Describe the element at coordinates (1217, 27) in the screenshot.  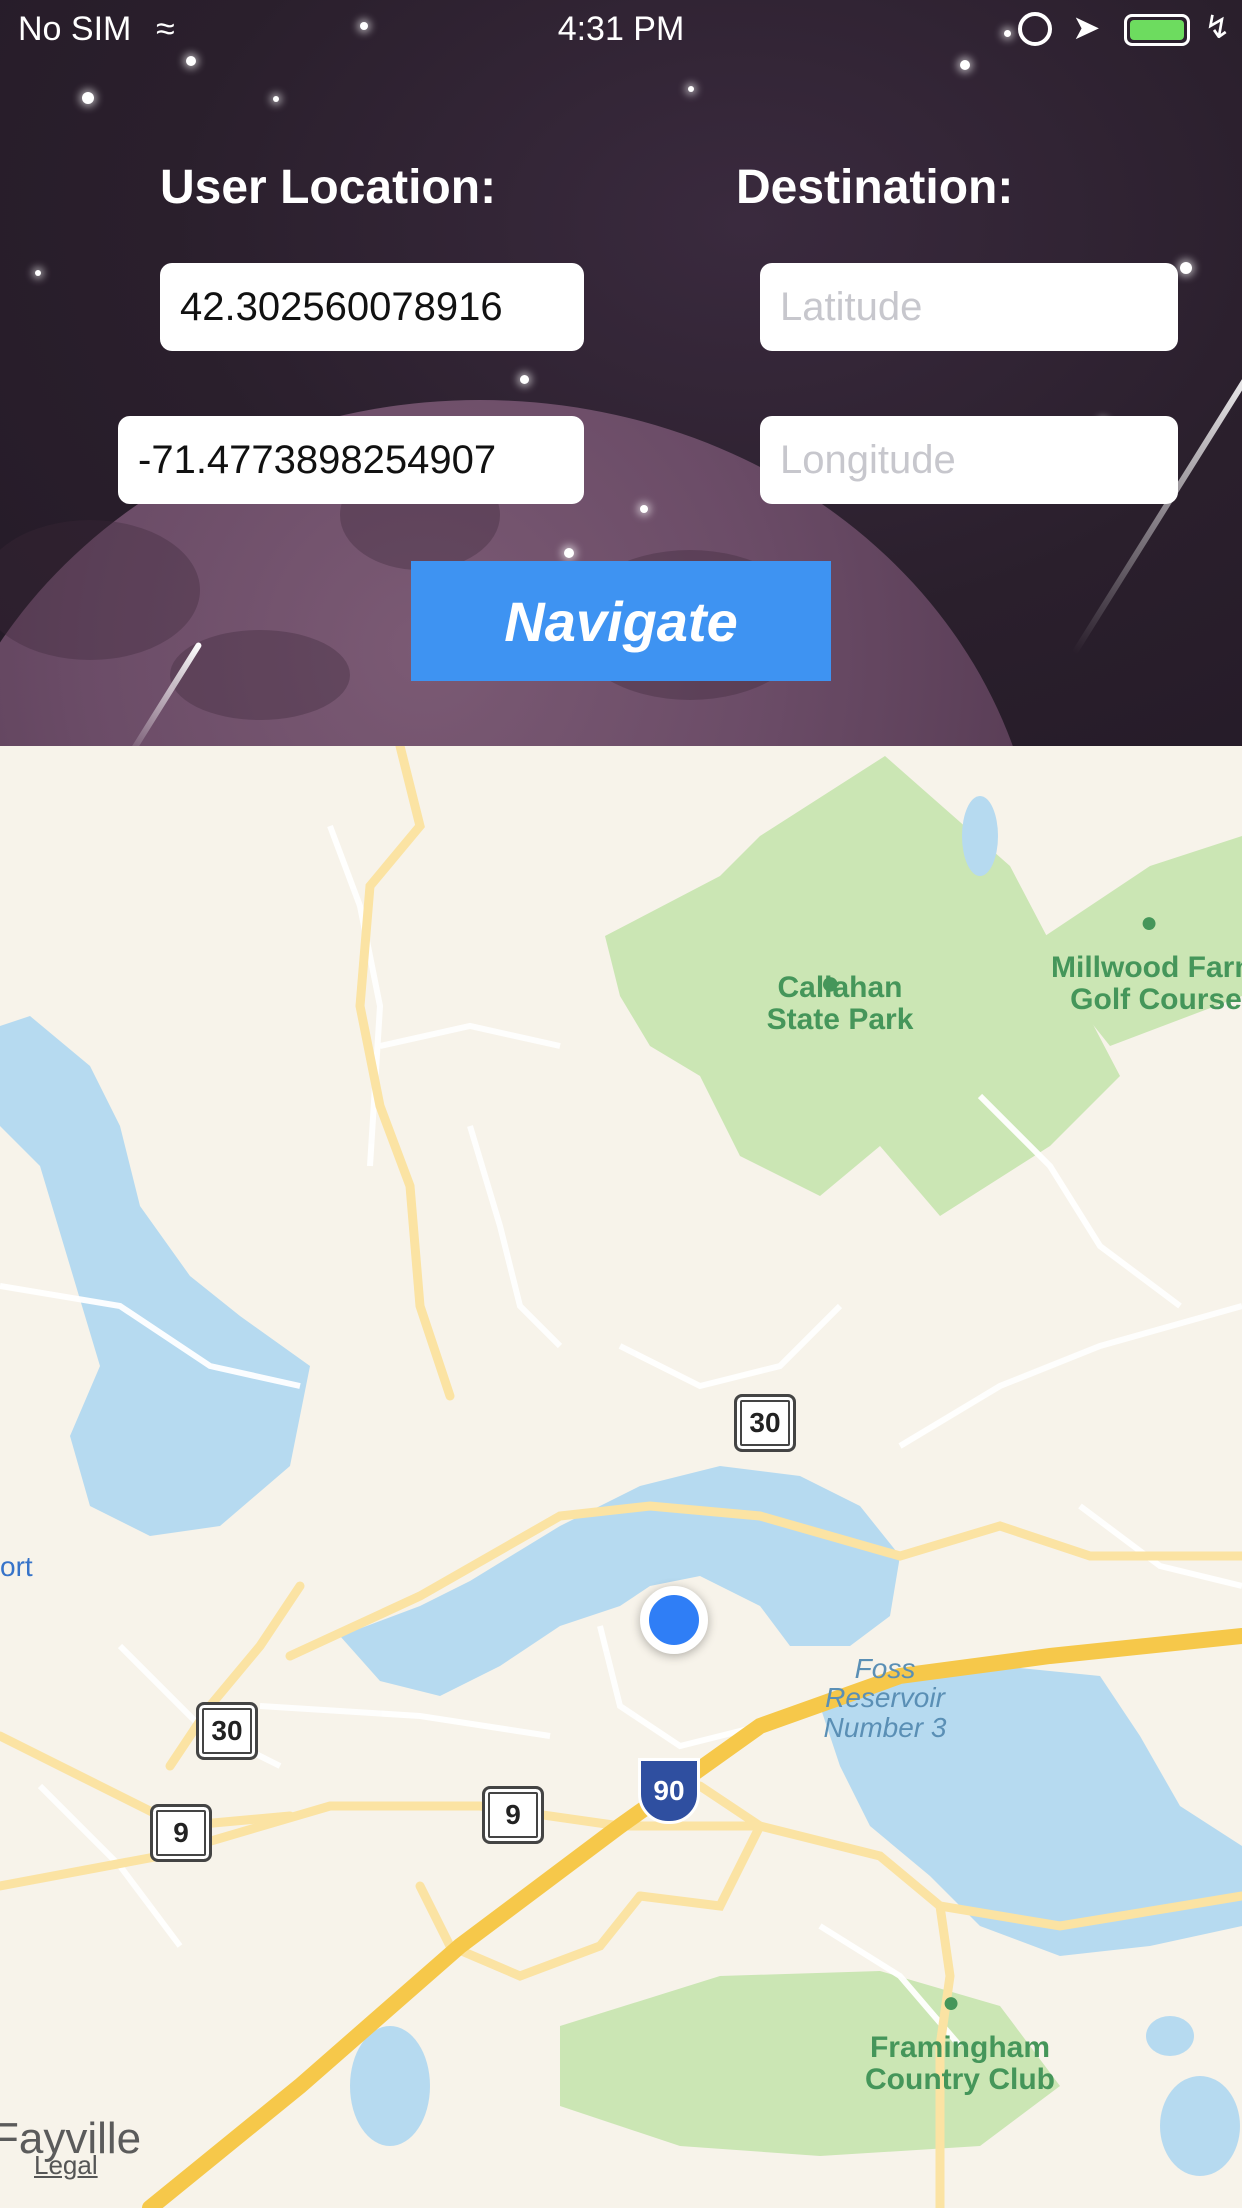
I see `charging-bolt-icon: ↯` at that location.